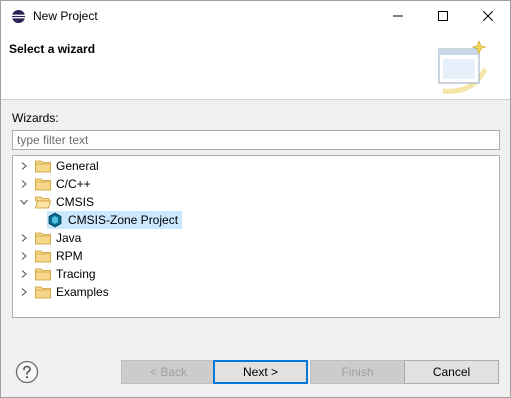 The width and height of the screenshot is (511, 398). Describe the element at coordinates (55, 184) in the screenshot. I see `tree-item-c-cpp: C/C++` at that location.